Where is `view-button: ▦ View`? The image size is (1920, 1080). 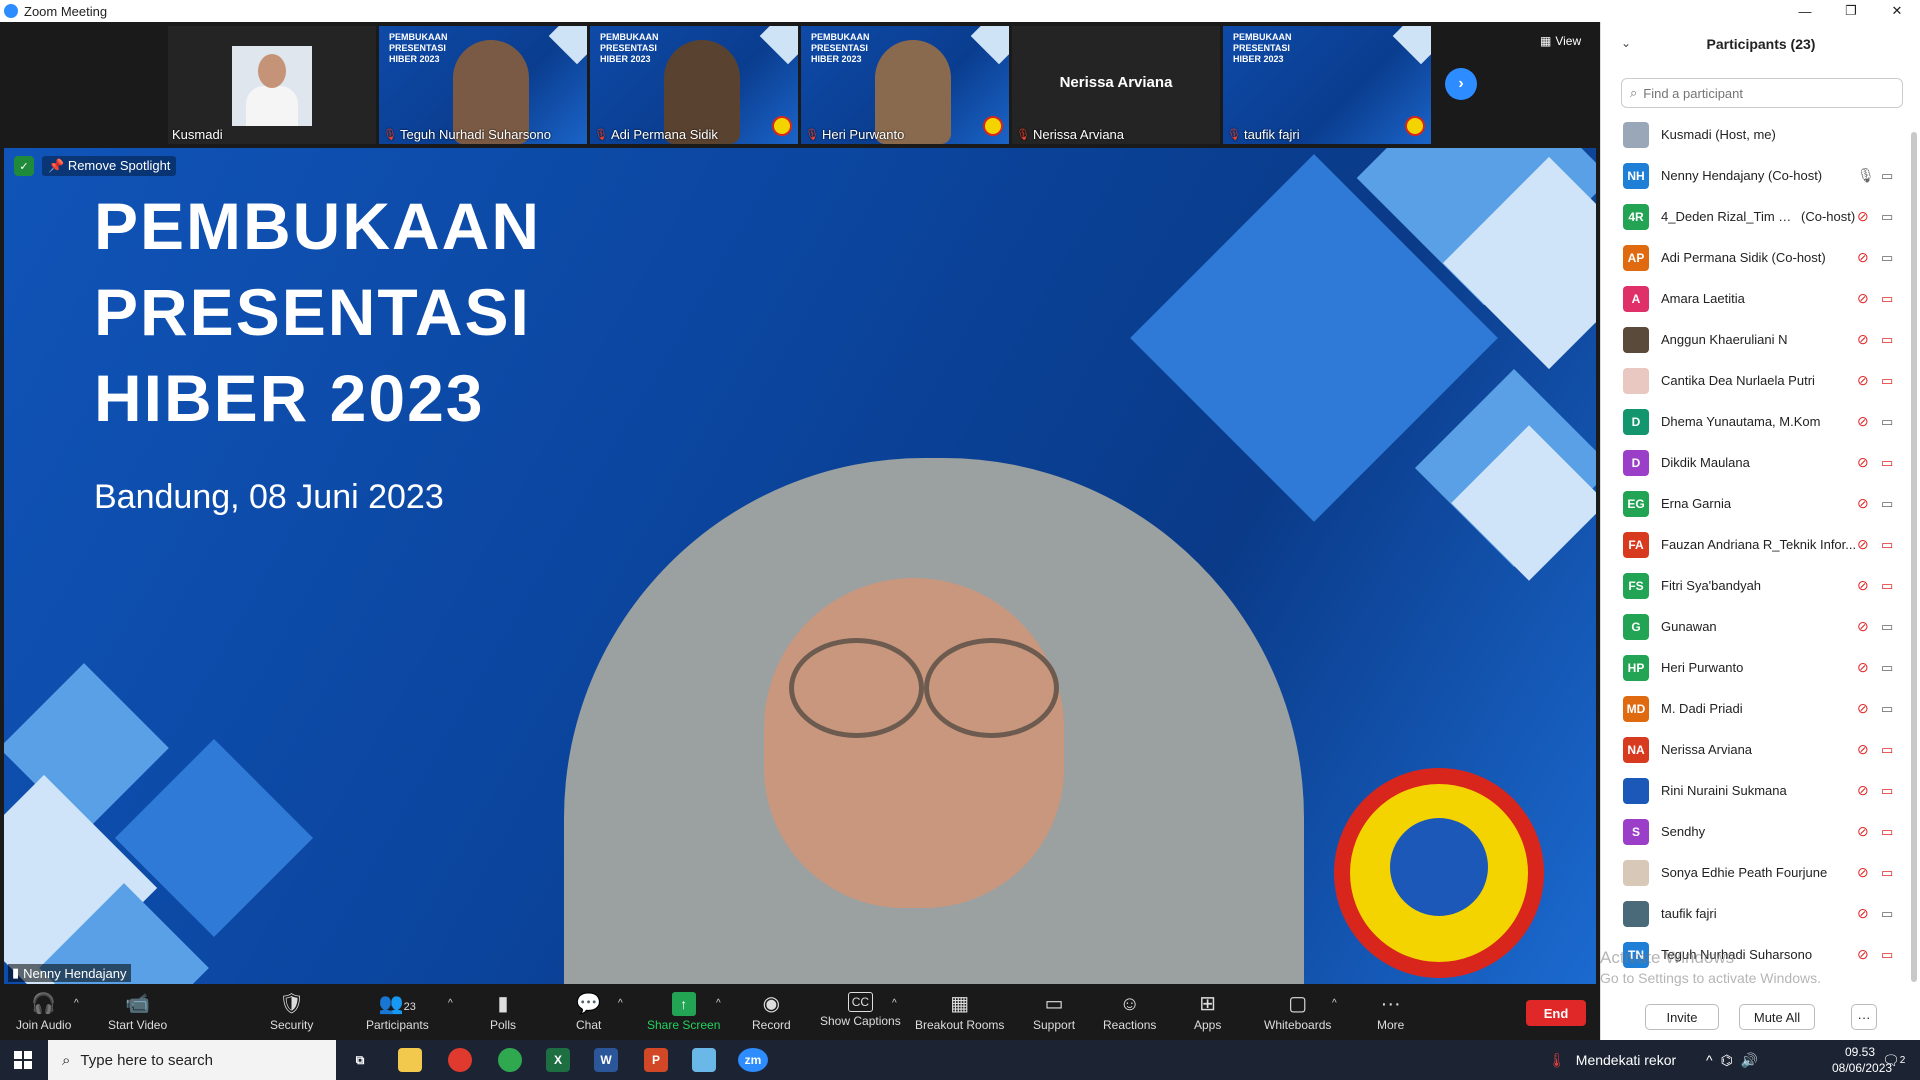
view-button: ▦ View is located at coordinates (1560, 41).